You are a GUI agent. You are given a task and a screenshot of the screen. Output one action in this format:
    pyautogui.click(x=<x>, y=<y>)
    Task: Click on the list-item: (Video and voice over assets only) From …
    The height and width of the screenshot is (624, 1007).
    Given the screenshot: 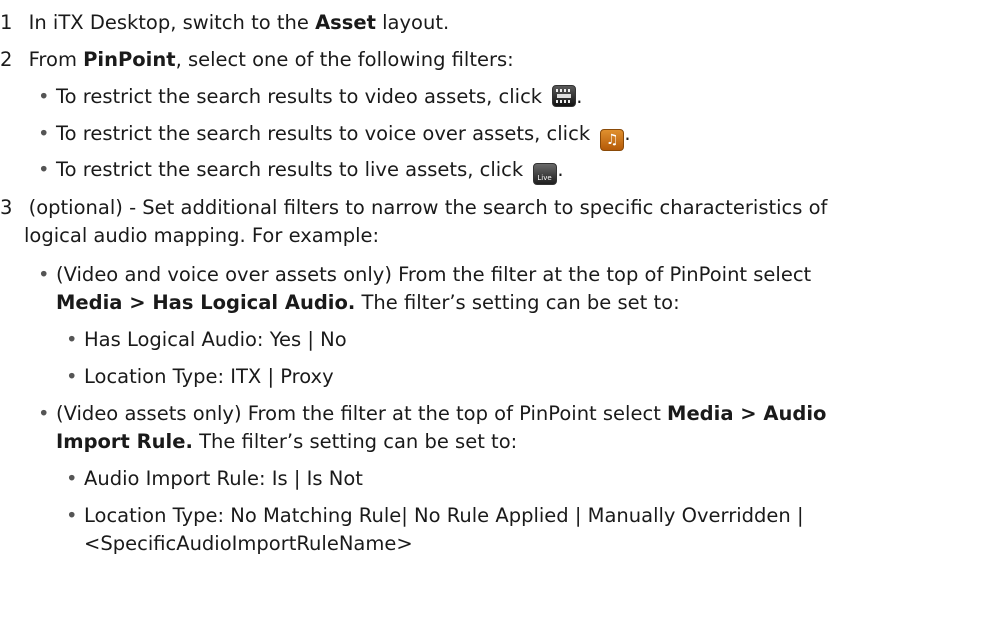 What is the action you would take?
    pyautogui.click(x=424, y=275)
    